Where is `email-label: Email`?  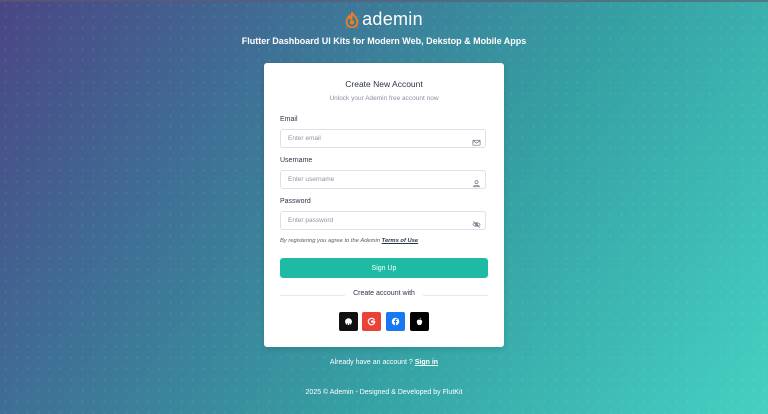 email-label: Email is located at coordinates (289, 119).